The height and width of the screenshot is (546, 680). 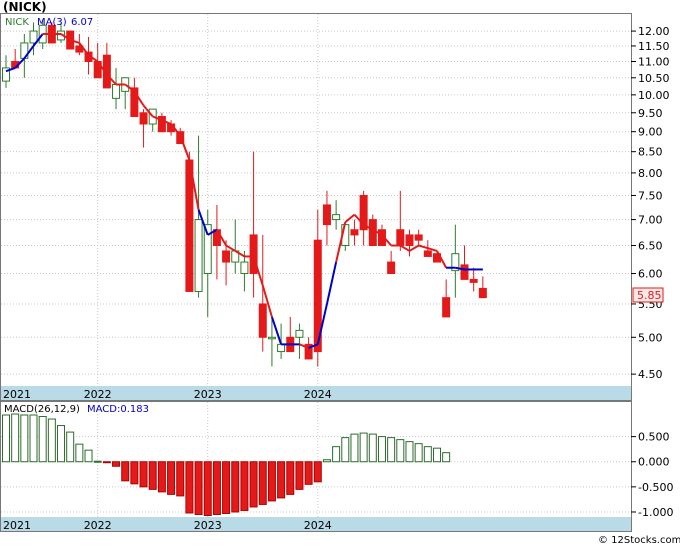 I want to click on price-tick-label: 5.00, so click(x=650, y=337).